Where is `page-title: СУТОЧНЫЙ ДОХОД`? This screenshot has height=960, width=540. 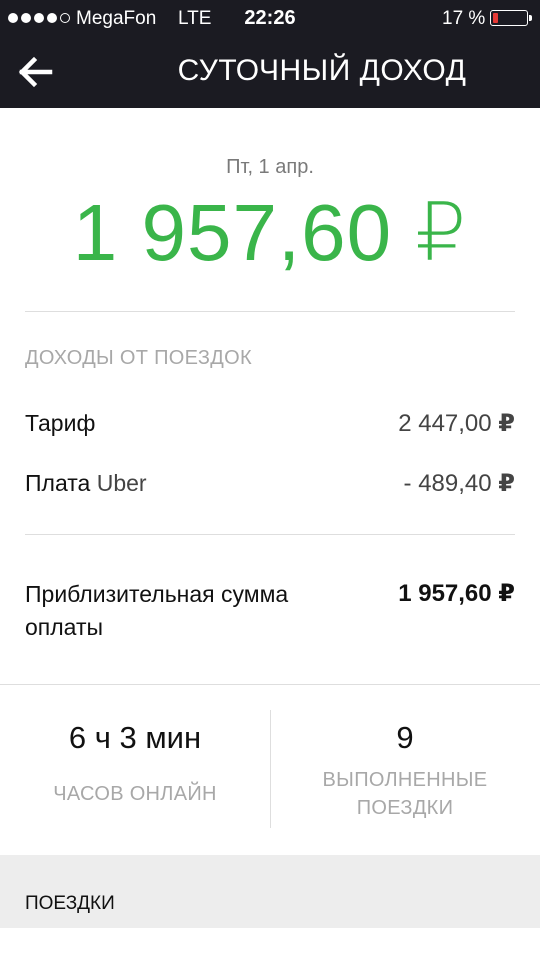
page-title: СУТОЧНЫЙ ДОХОД is located at coordinates (322, 70).